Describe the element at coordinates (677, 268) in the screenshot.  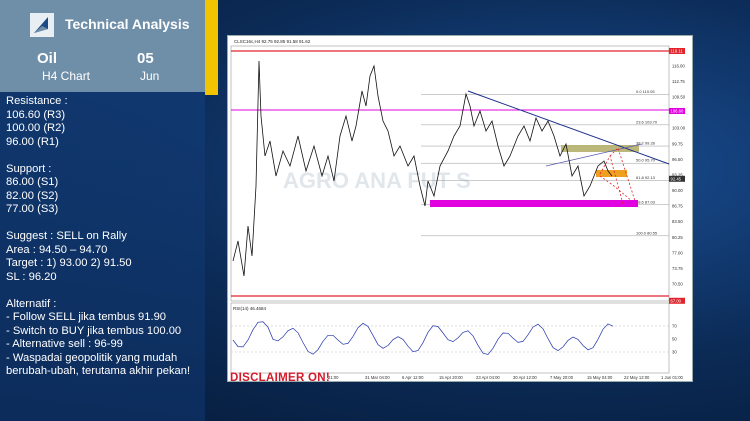
I see `price-tick: 73.75` at that location.